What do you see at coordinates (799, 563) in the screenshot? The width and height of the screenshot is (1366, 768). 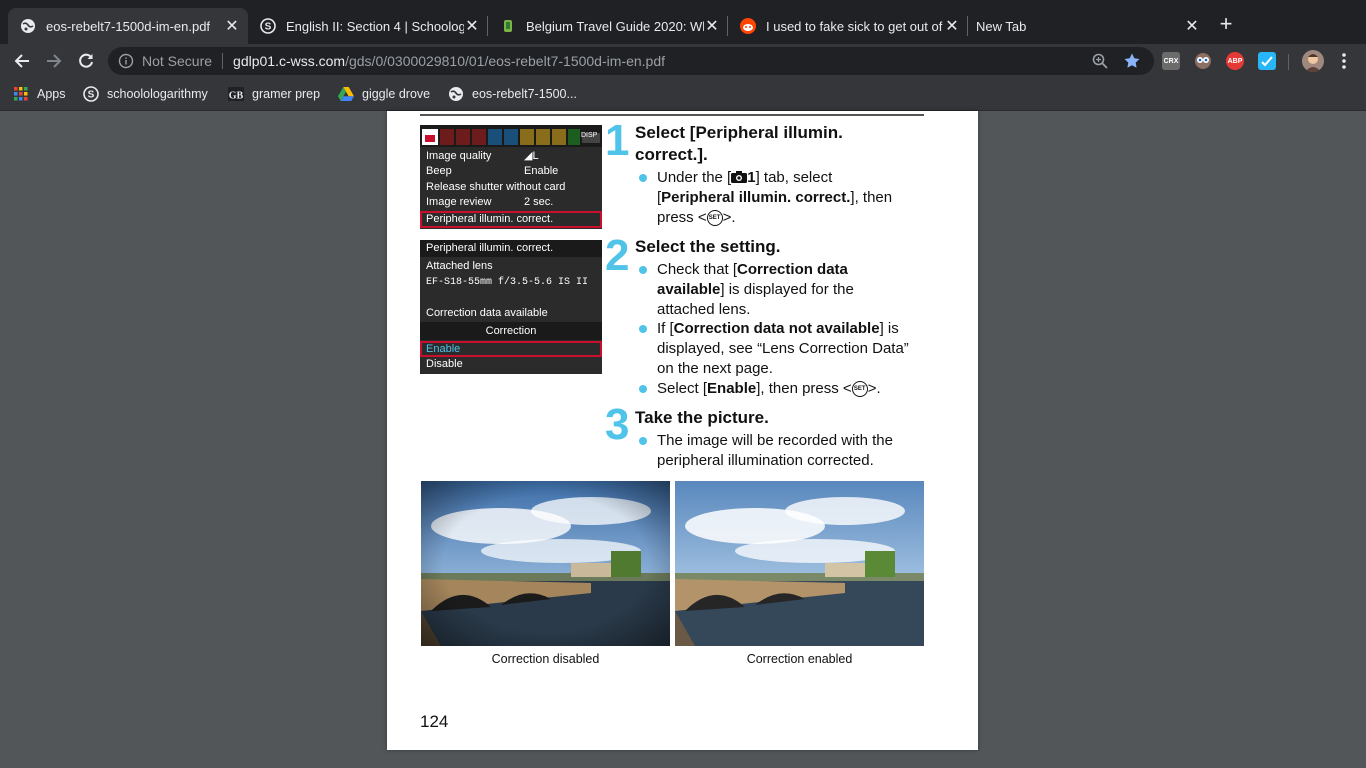 I see `photo-correction-enabled` at bounding box center [799, 563].